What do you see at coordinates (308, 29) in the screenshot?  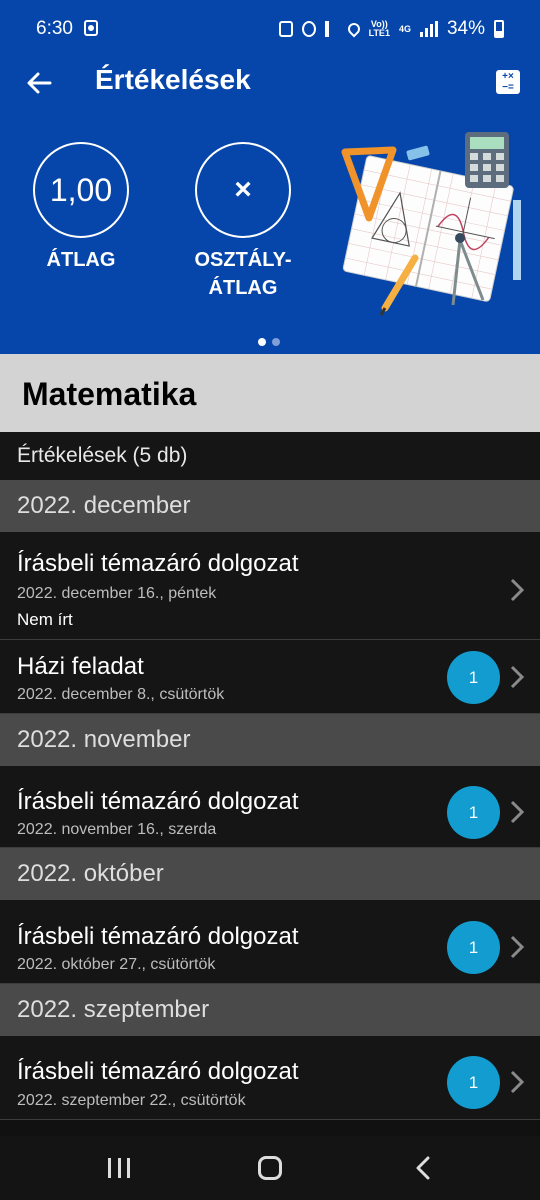 I see `alarm-clock-icon` at bounding box center [308, 29].